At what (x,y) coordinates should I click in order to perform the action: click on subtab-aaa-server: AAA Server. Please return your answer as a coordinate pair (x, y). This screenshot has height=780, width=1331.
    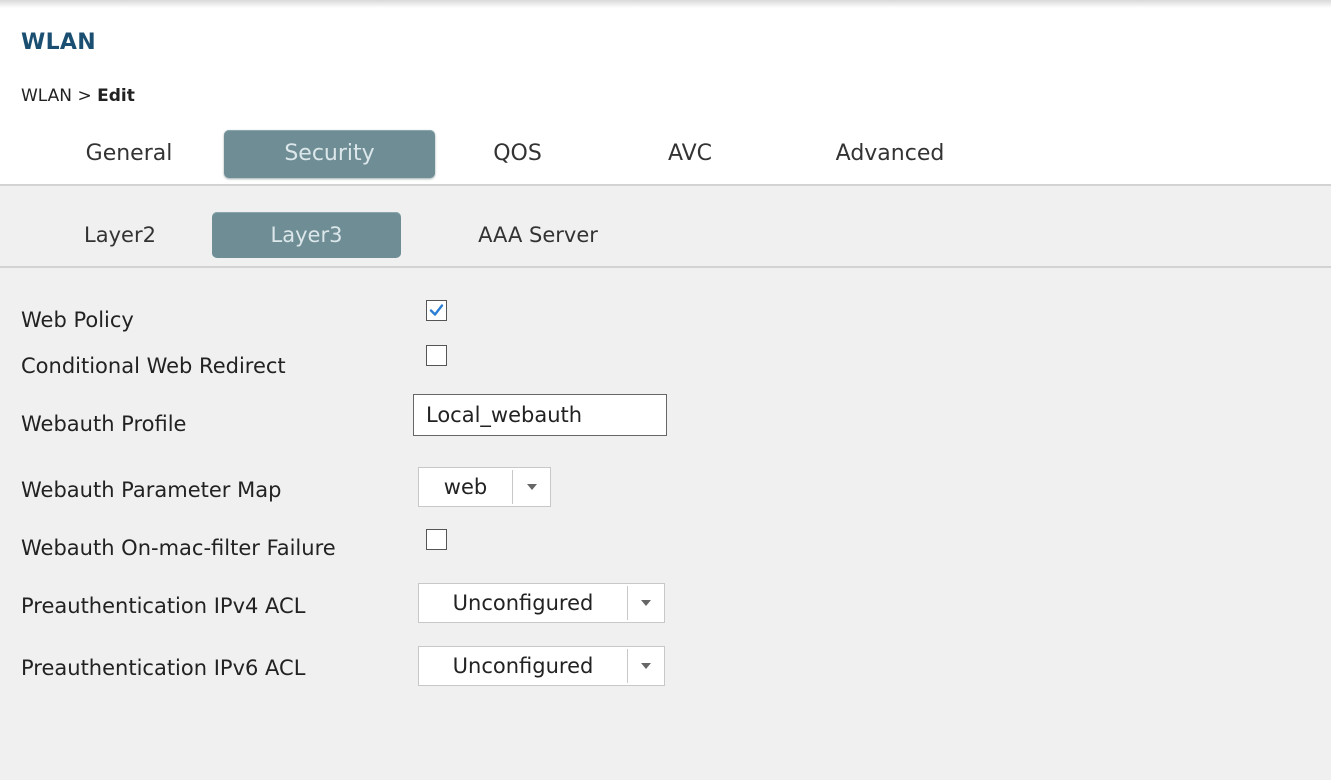
    Looking at the image, I should click on (538, 235).